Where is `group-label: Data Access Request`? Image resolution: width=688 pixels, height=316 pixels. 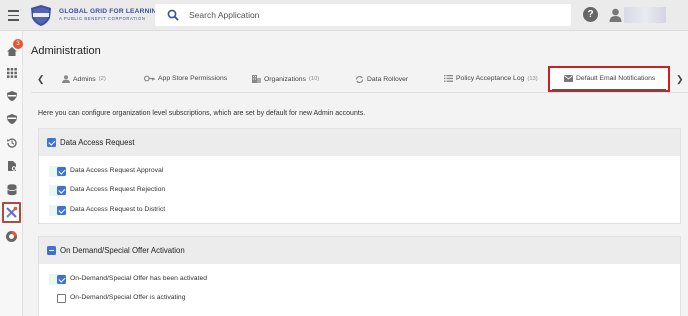 group-label: Data Access Request is located at coordinates (97, 142).